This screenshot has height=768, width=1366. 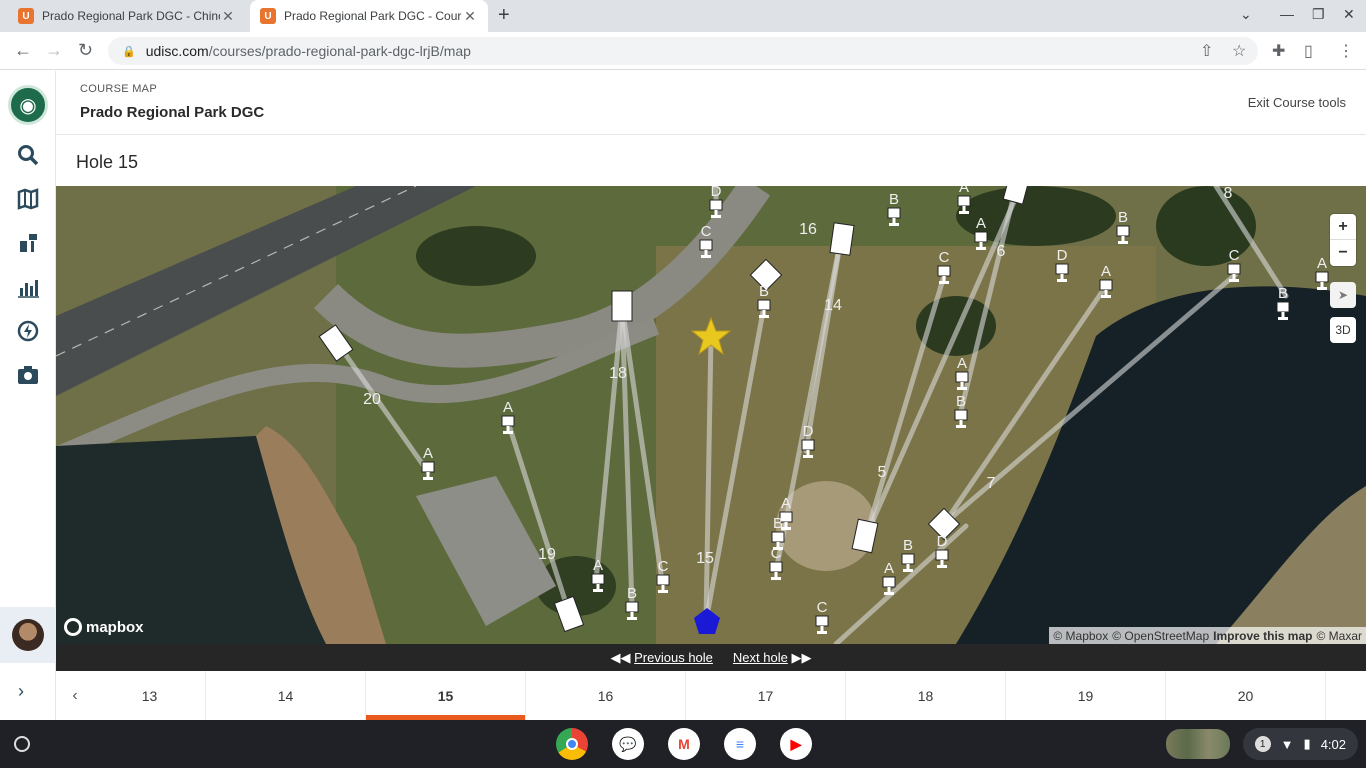 I want to click on pin-label: C, so click(x=706, y=231).